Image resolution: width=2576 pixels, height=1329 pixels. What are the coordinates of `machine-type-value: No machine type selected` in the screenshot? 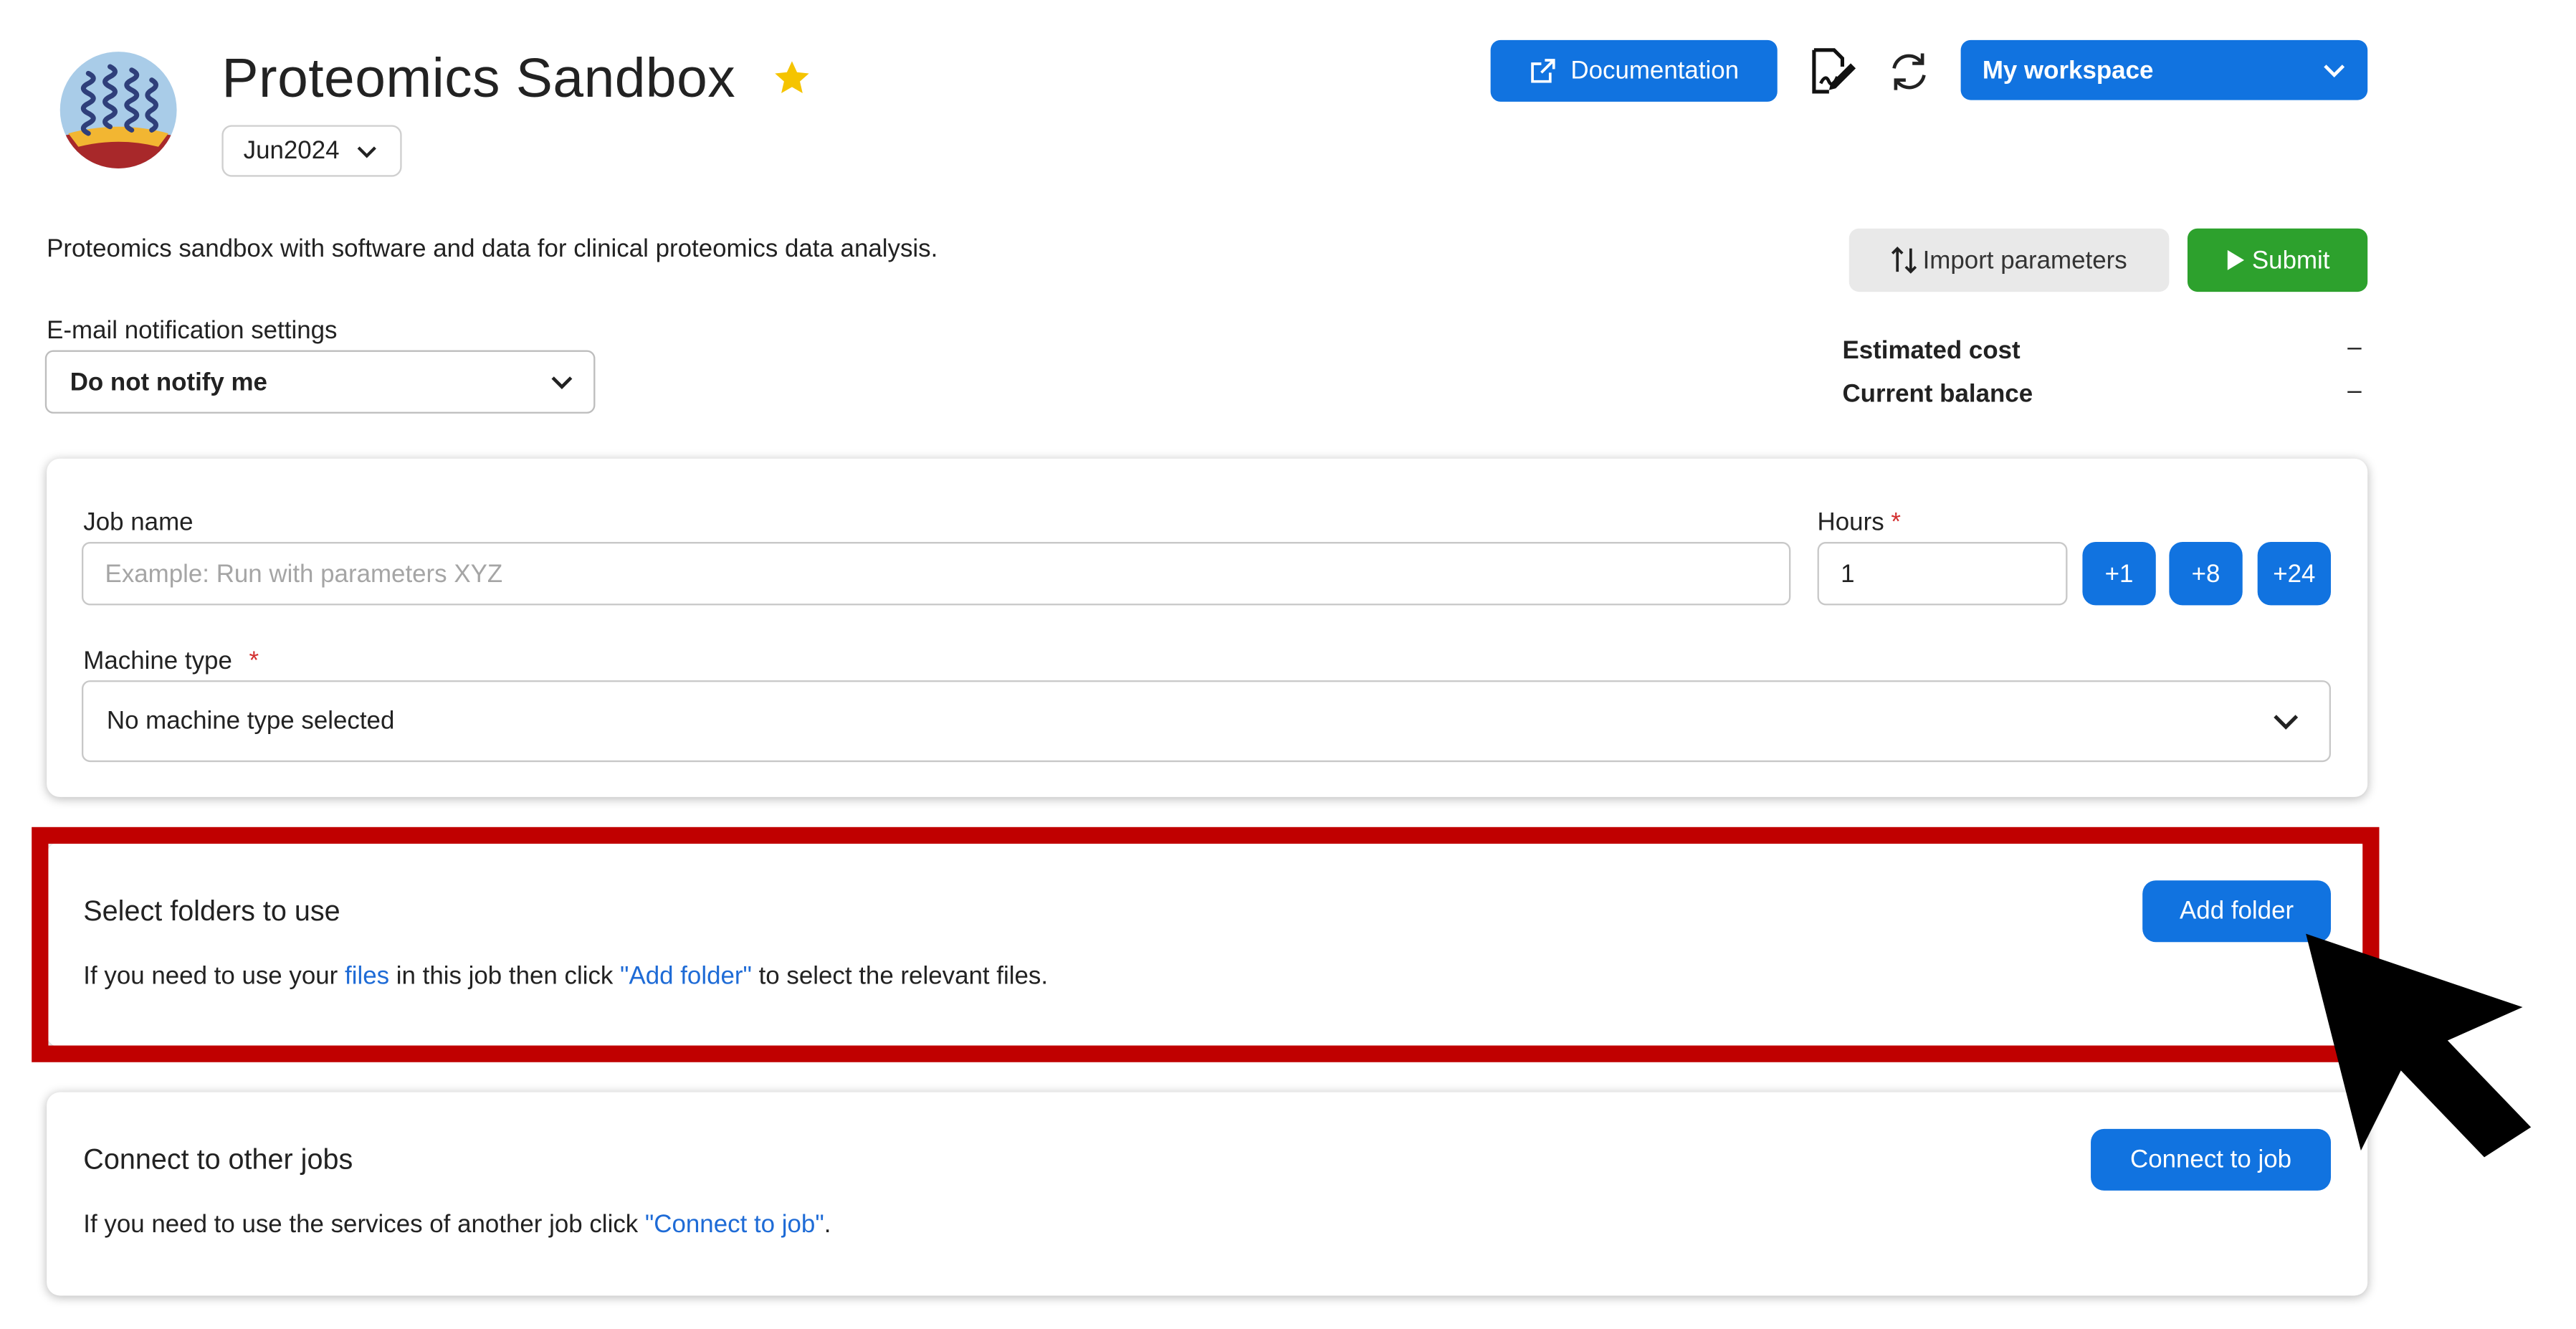 It's located at (250, 721).